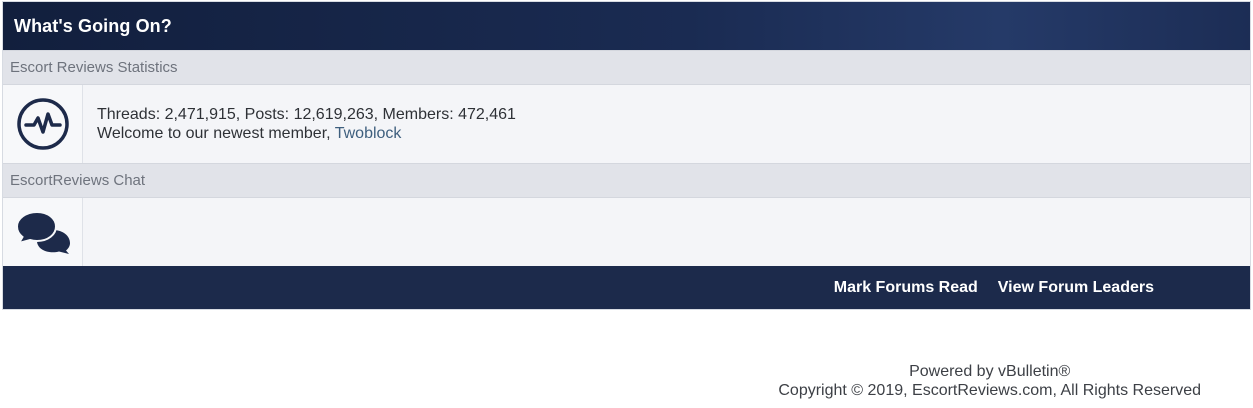  I want to click on mark-forums-read-link: Mark Forums Read, so click(906, 288).